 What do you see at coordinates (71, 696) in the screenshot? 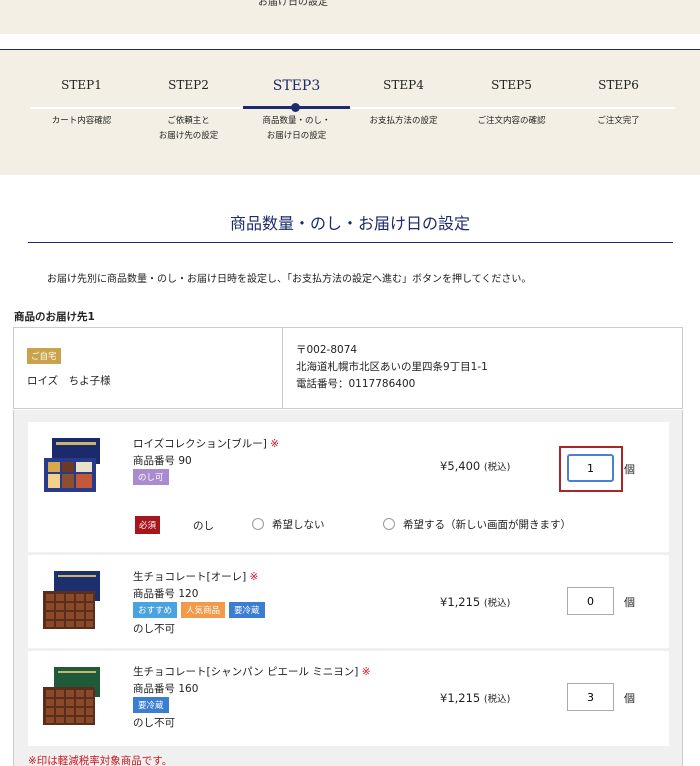
I see `nama-chocolate-champagne-image` at bounding box center [71, 696].